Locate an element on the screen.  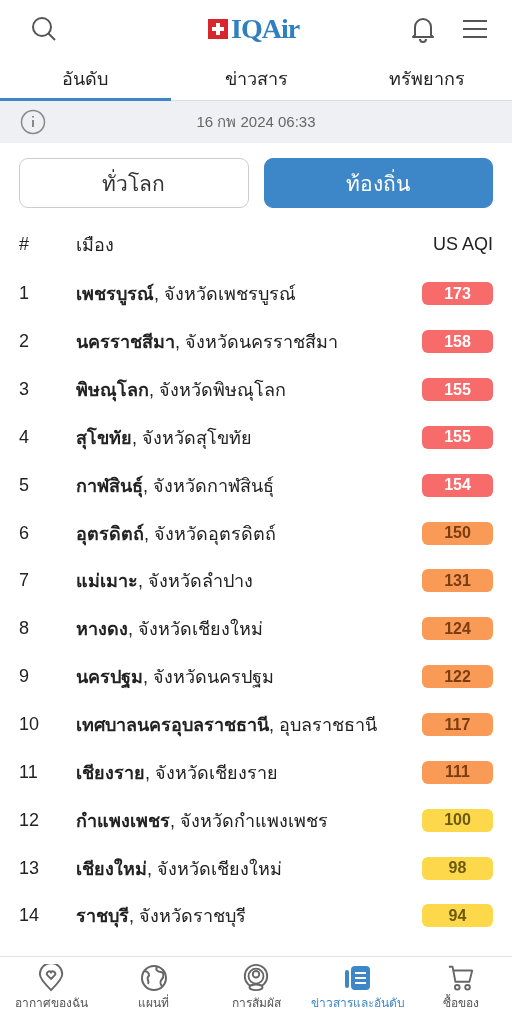
aqi-badge: 111 is located at coordinates (457, 772).